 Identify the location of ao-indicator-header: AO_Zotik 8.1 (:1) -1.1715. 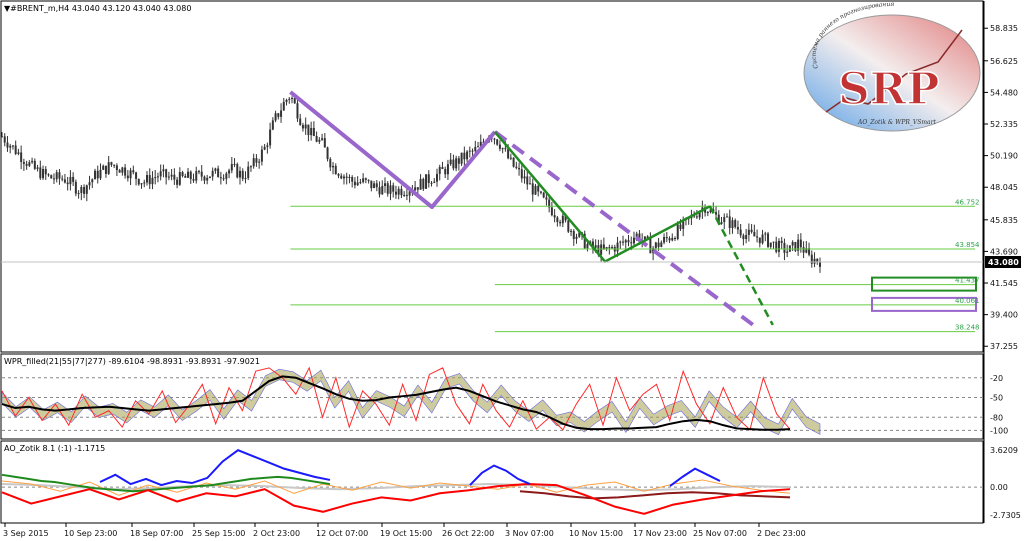
(54, 448).